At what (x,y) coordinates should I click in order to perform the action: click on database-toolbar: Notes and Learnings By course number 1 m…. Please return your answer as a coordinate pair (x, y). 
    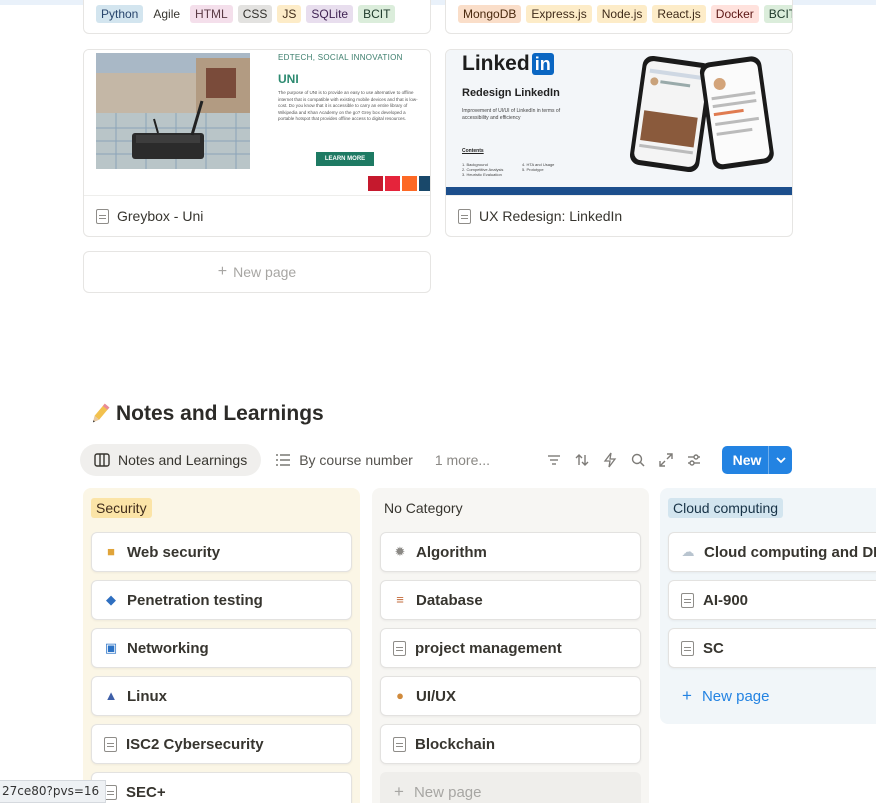
    Looking at the image, I should click on (436, 460).